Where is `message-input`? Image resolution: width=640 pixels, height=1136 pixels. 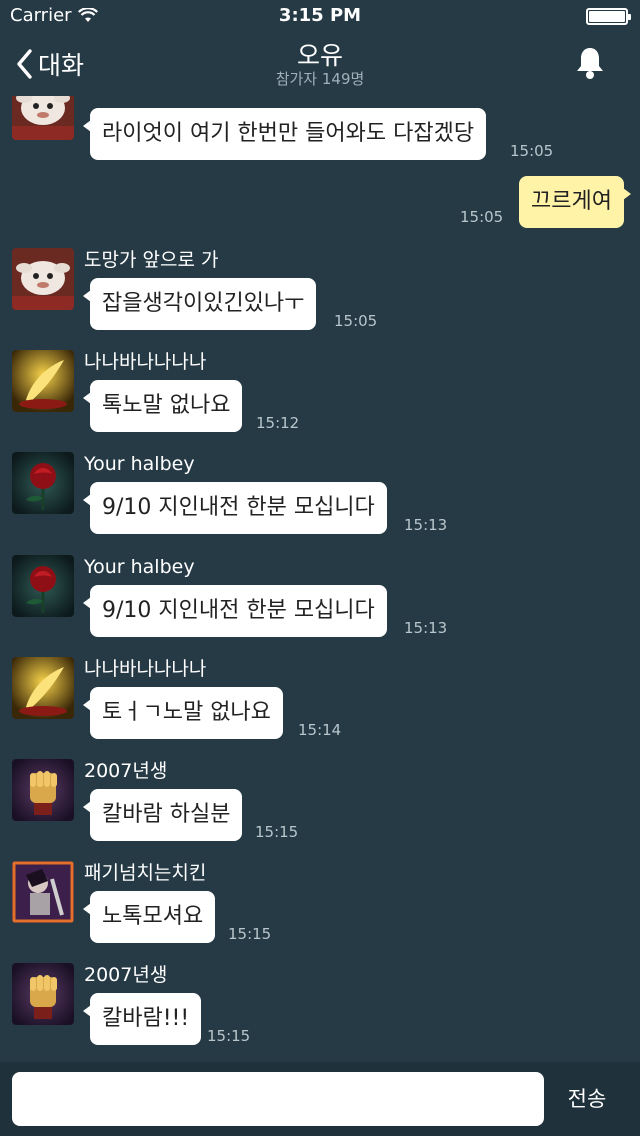 message-input is located at coordinates (278, 1099).